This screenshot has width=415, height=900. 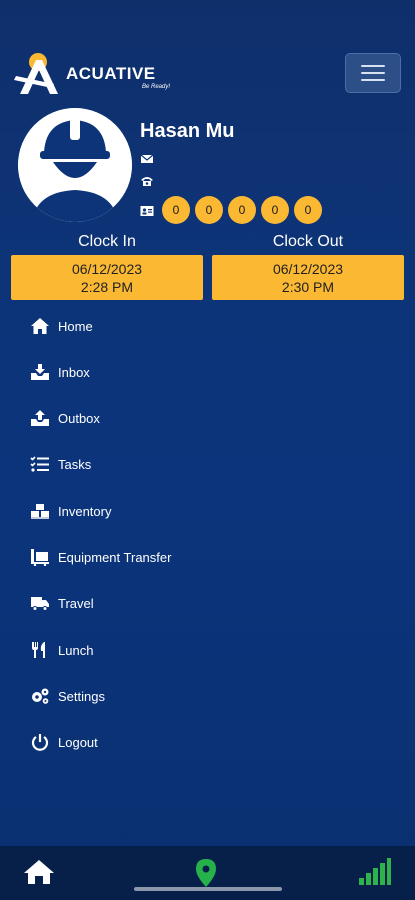 I want to click on clock-in-button: 06/12/2023 2:28 PM, so click(x=107, y=277).